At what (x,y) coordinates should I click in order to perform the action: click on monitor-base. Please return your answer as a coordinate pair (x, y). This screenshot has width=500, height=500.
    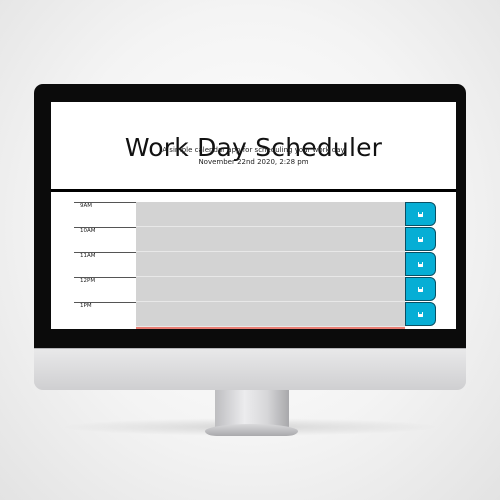
    Looking at the image, I should click on (251, 430).